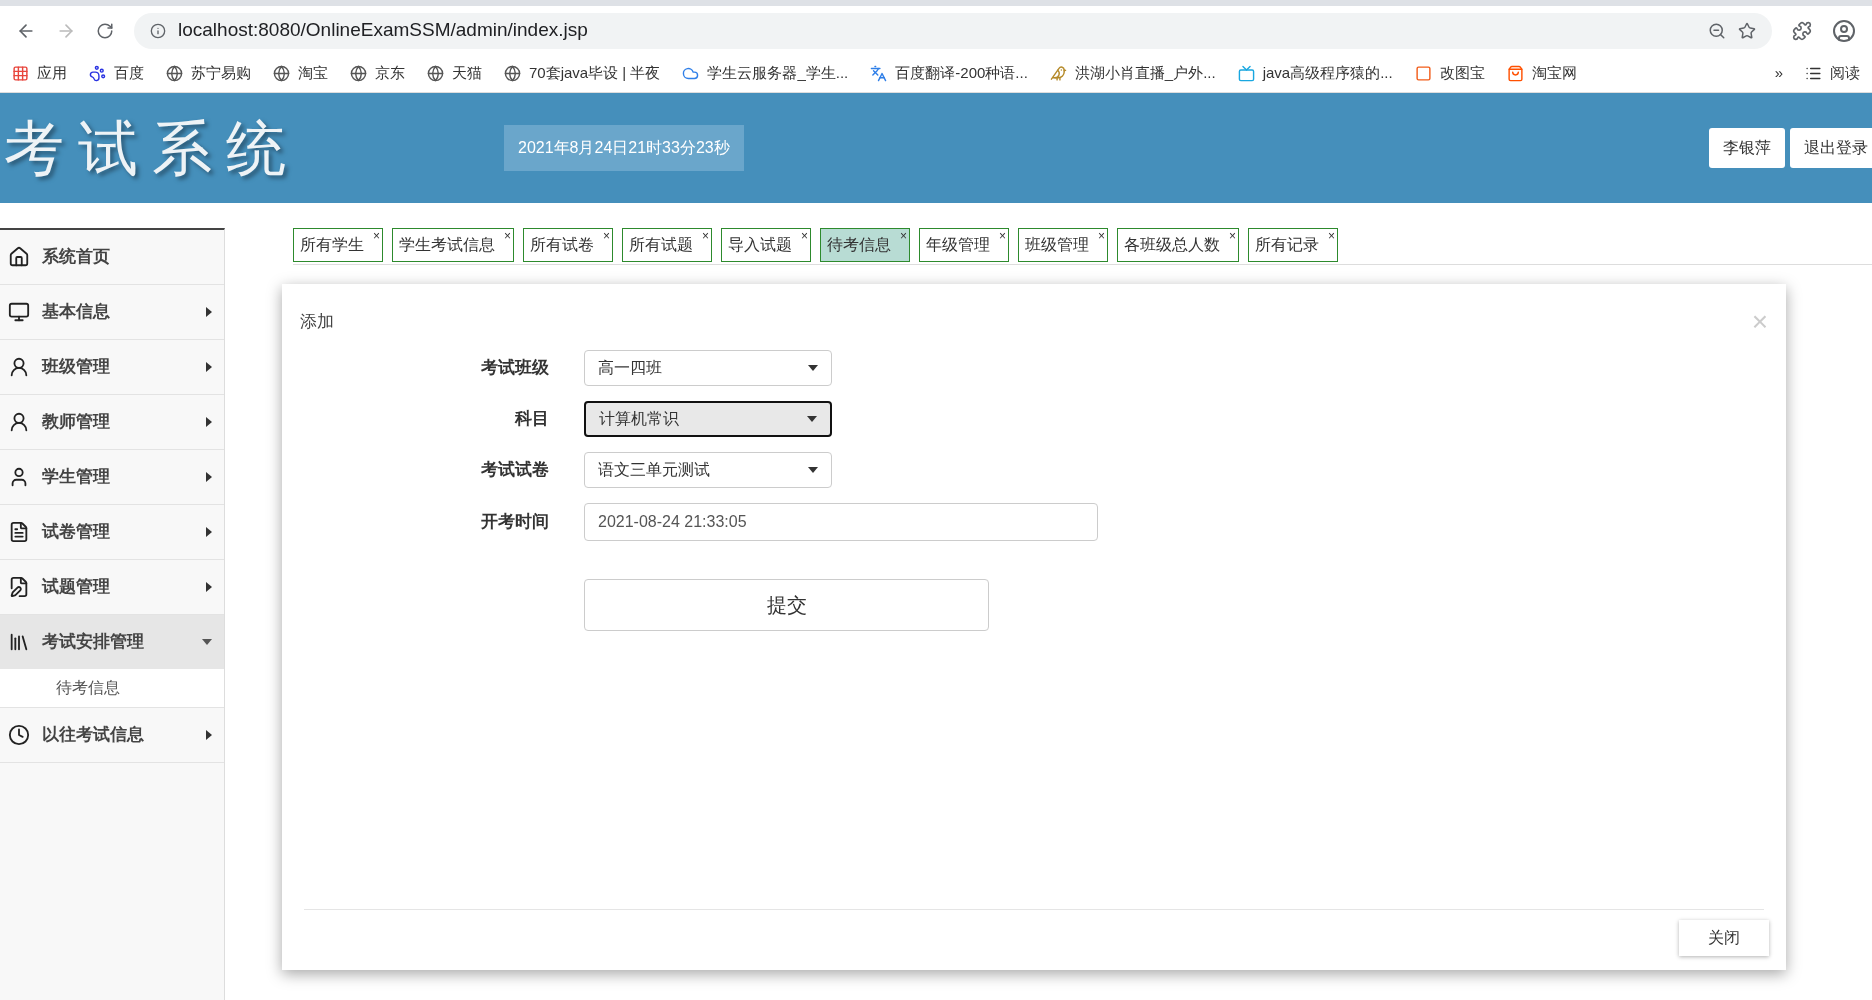 Image resolution: width=1872 pixels, height=1000 pixels. What do you see at coordinates (624, 148) in the screenshot?
I see `datetime-label: 2021年8月24日21时33分23秒` at bounding box center [624, 148].